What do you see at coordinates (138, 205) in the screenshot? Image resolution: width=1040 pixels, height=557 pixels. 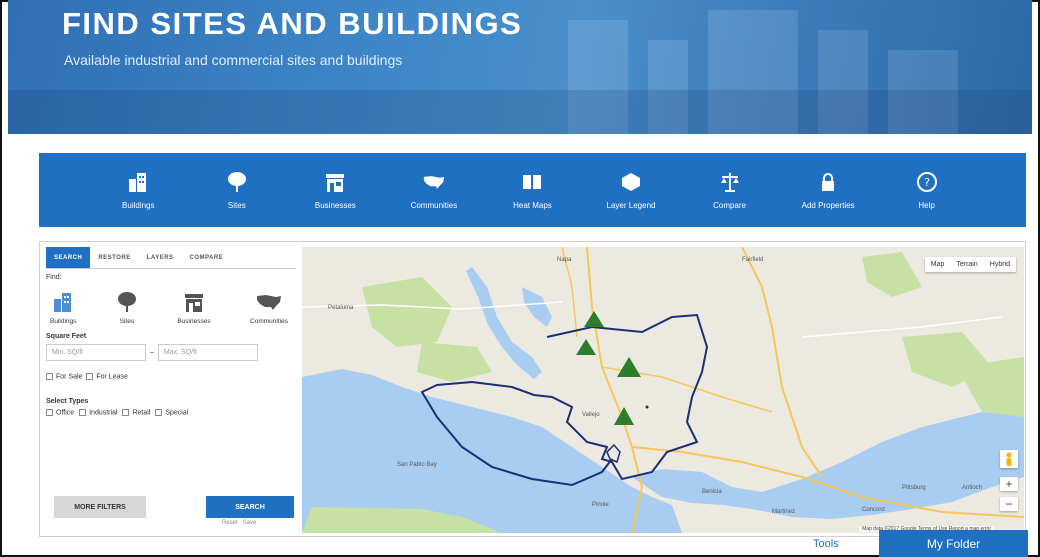 I see `nav-label: Buildings` at bounding box center [138, 205].